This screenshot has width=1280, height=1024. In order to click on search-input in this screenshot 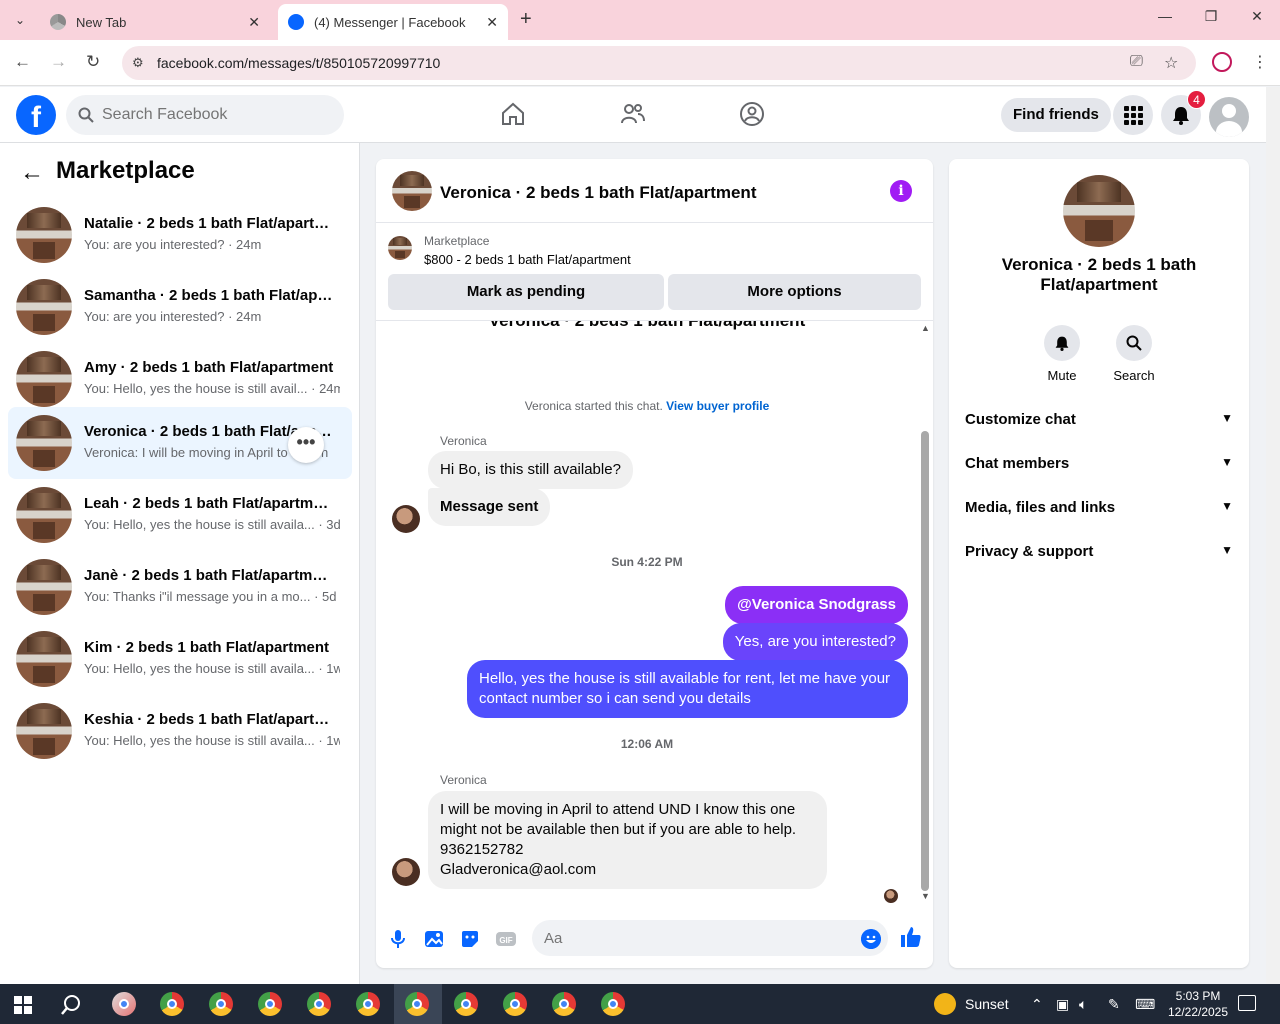, I will do `click(212, 115)`.